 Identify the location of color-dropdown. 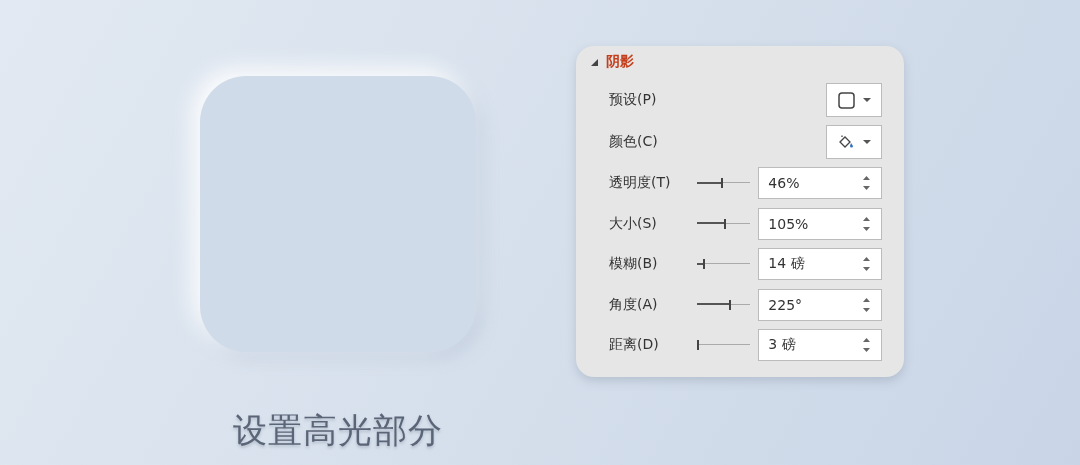
(854, 142).